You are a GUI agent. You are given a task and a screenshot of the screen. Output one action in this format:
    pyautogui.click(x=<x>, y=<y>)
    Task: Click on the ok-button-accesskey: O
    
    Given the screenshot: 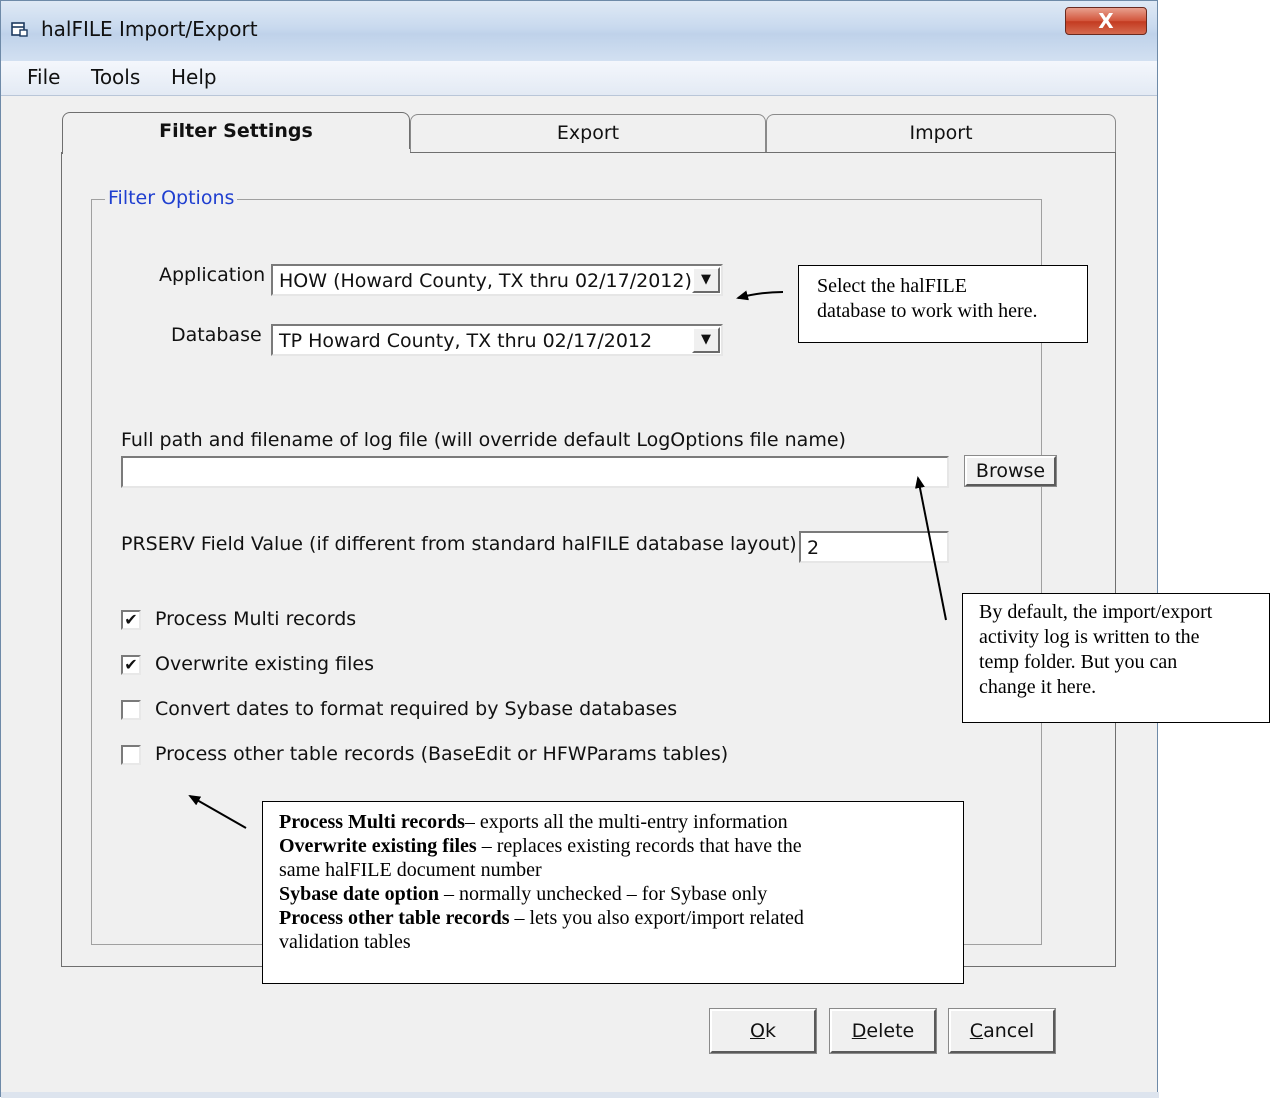 What is the action you would take?
    pyautogui.click(x=757, y=1031)
    